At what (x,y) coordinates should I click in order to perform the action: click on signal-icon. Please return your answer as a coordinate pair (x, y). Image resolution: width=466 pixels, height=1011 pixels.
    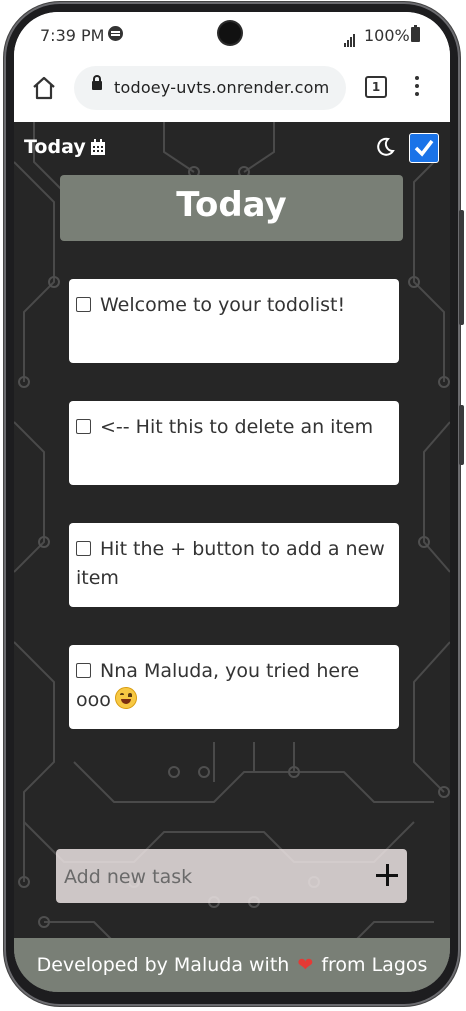
    Looking at the image, I should click on (350, 37).